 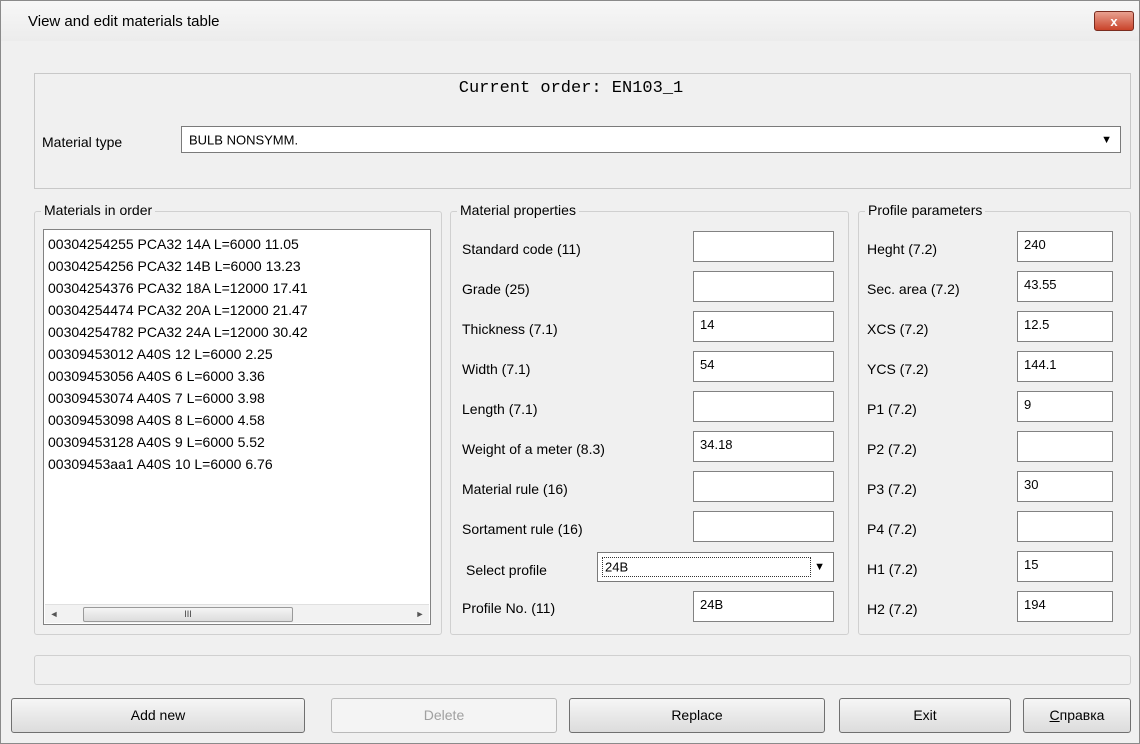 What do you see at coordinates (763, 326) in the screenshot?
I see `property-field: 14` at bounding box center [763, 326].